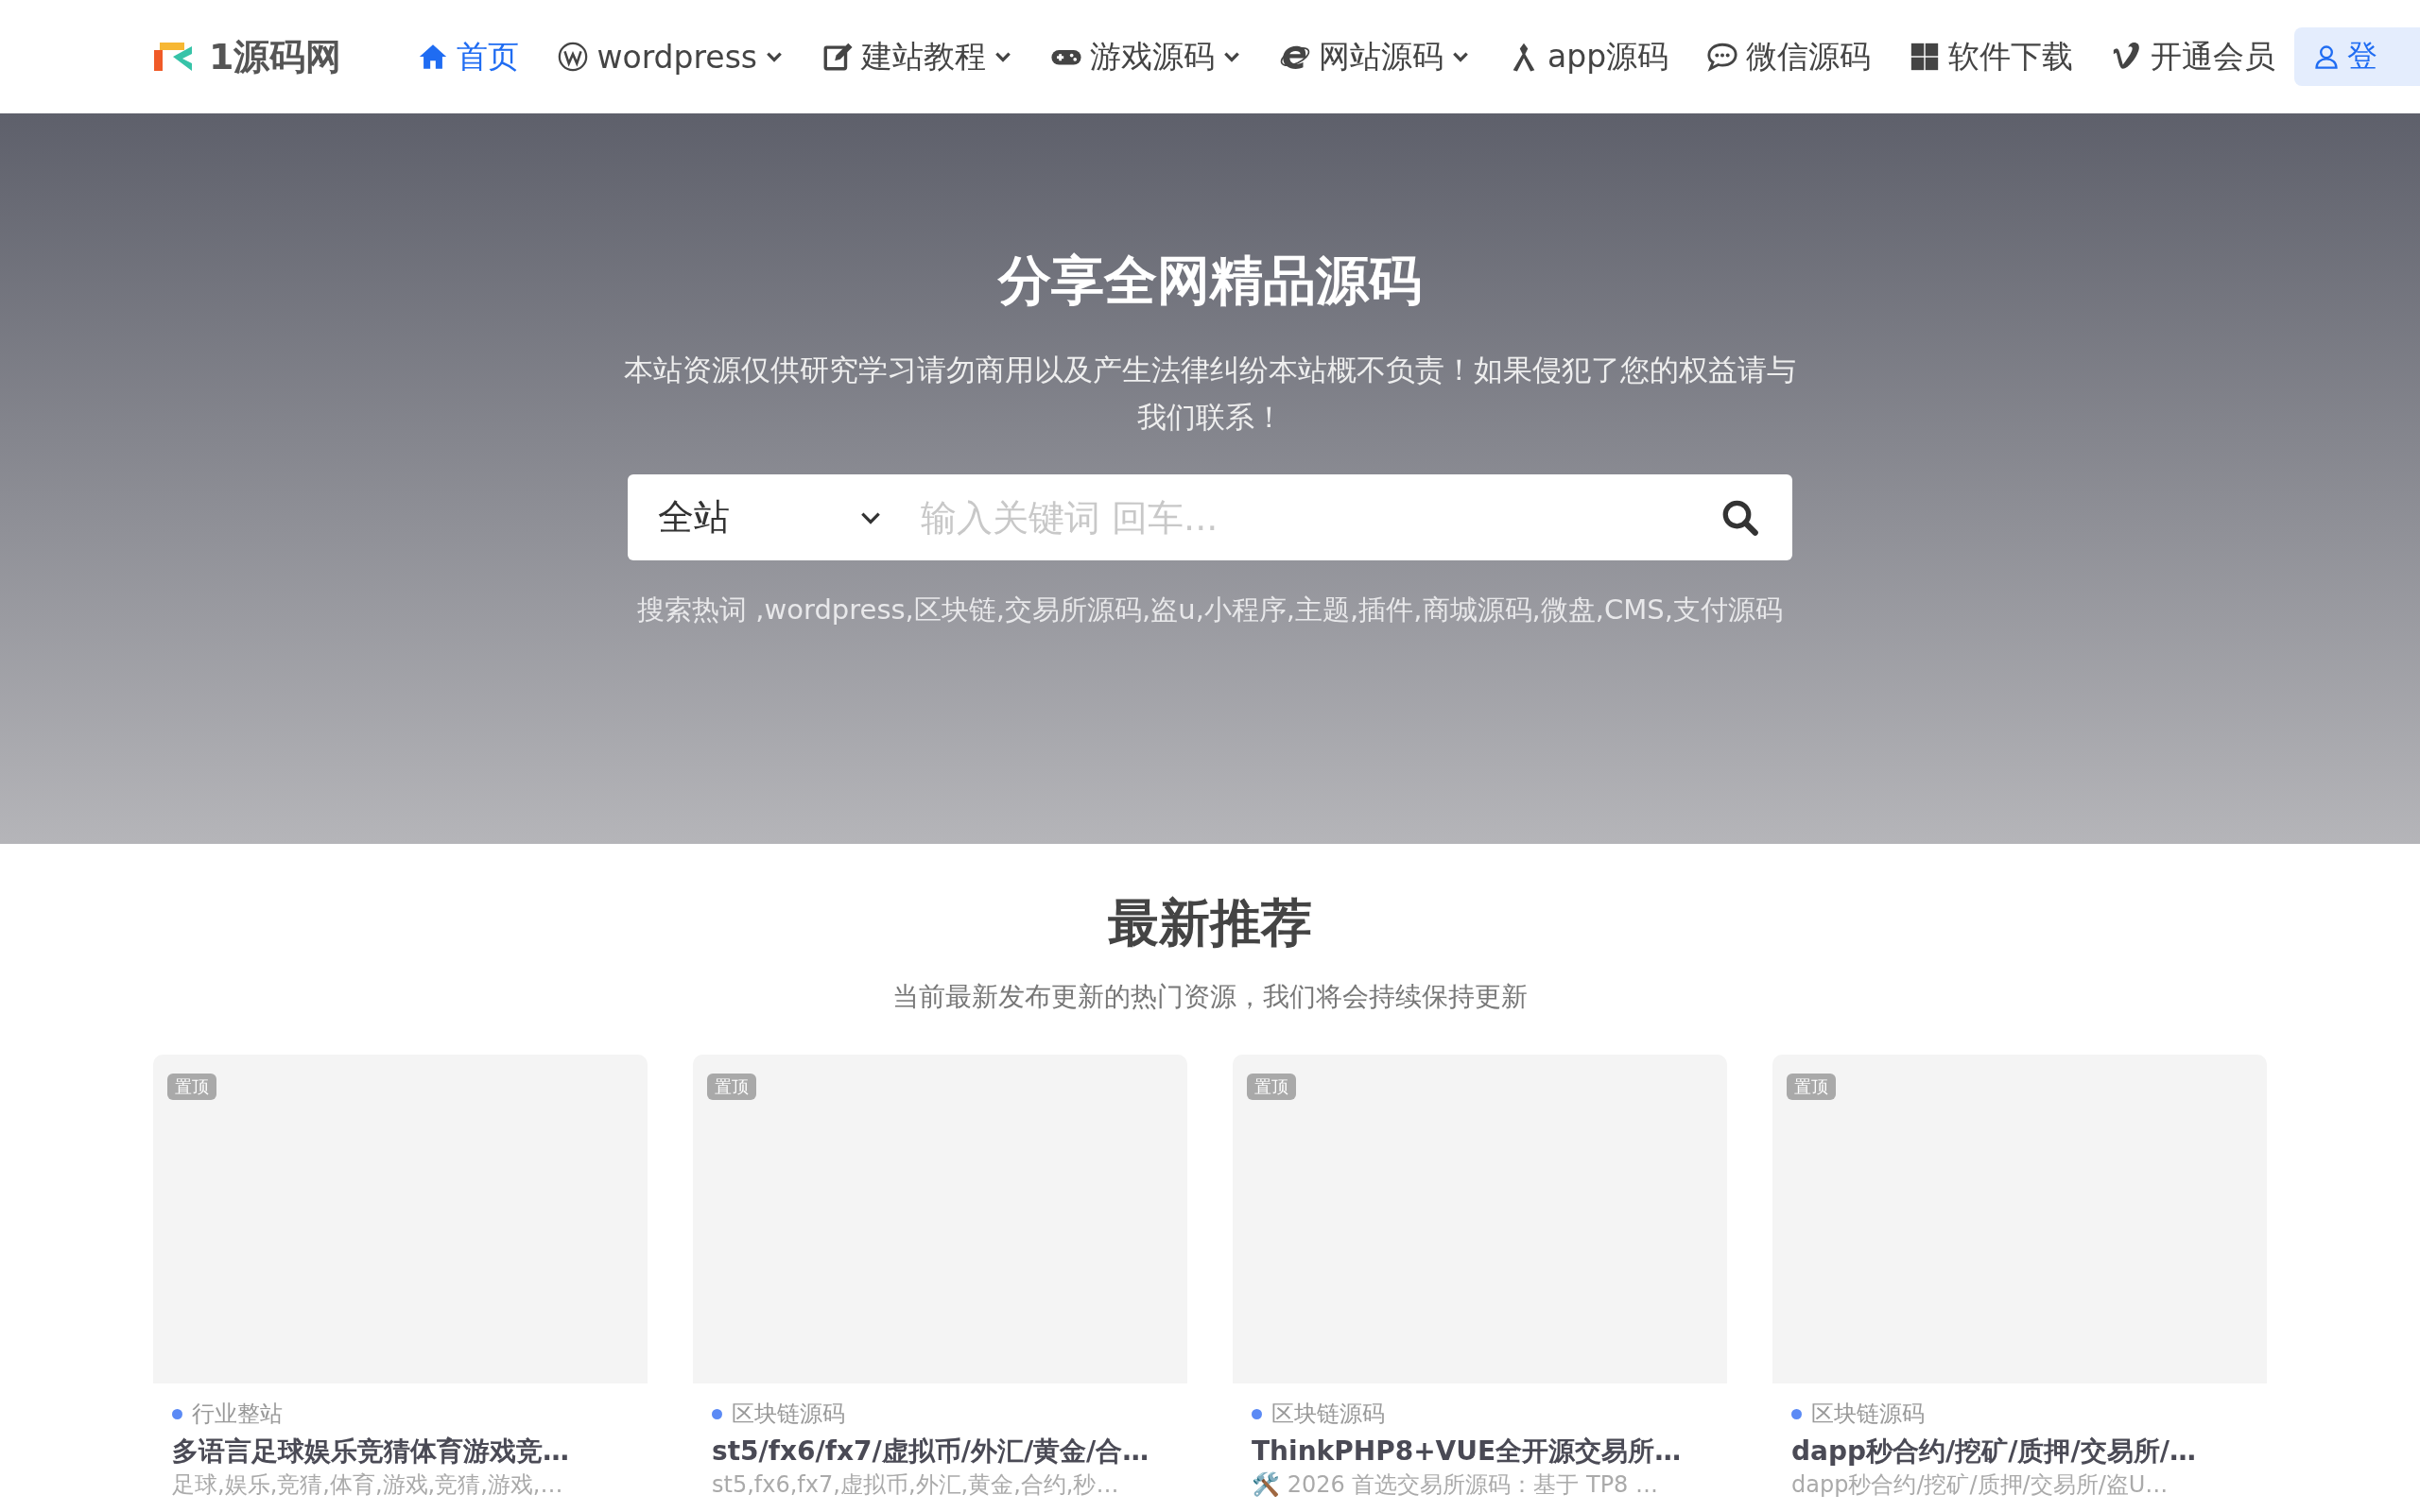 Image resolution: width=2420 pixels, height=1512 pixels. What do you see at coordinates (2193, 56) in the screenshot?
I see `nav-item: 开通会员` at bounding box center [2193, 56].